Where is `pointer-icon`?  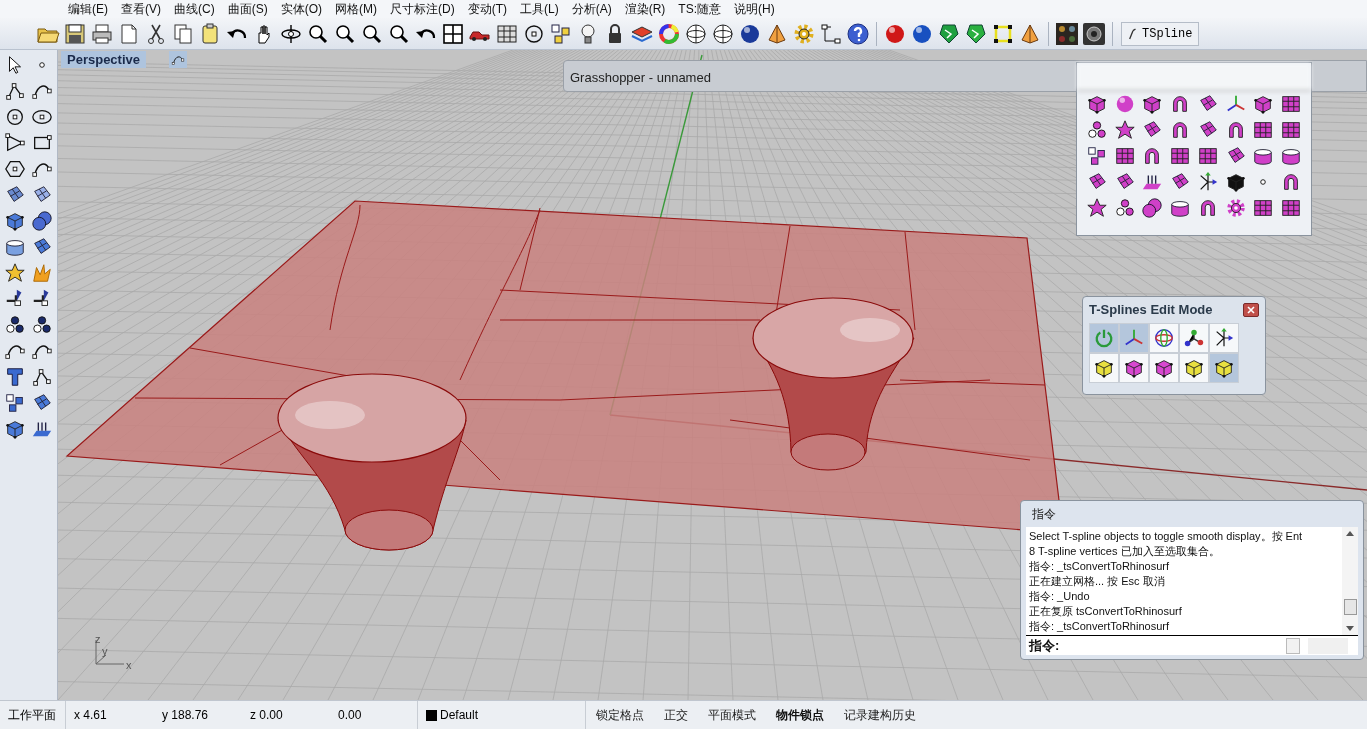
pointer-icon is located at coordinates (1133, 33).